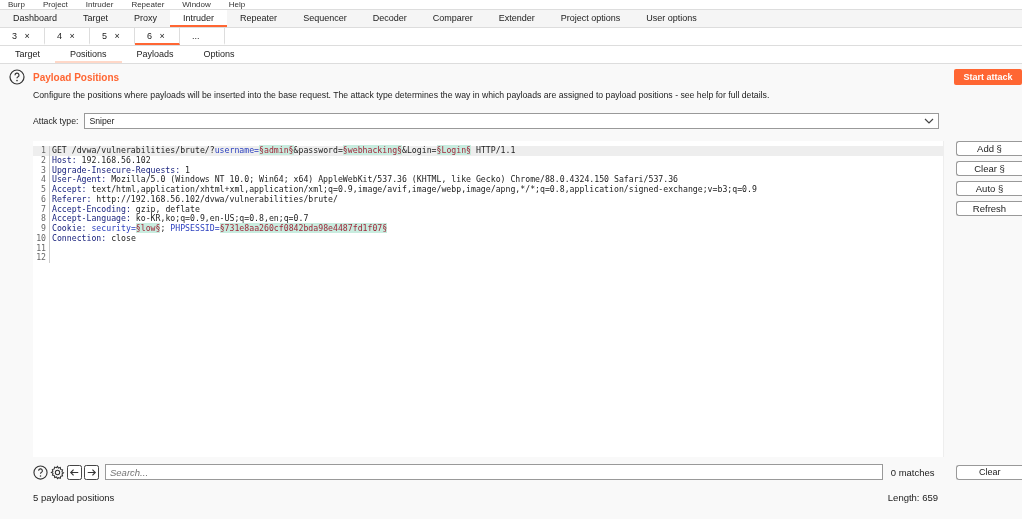  Describe the element at coordinates (590, 18) in the screenshot. I see `tab: Project options` at that location.